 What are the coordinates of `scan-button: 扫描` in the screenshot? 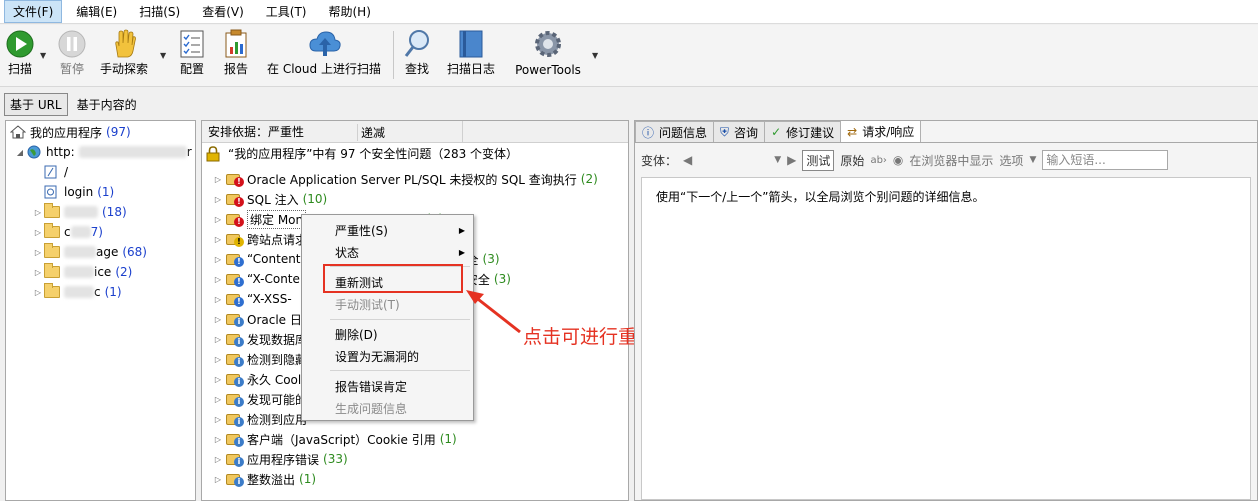 It's located at (20, 55).